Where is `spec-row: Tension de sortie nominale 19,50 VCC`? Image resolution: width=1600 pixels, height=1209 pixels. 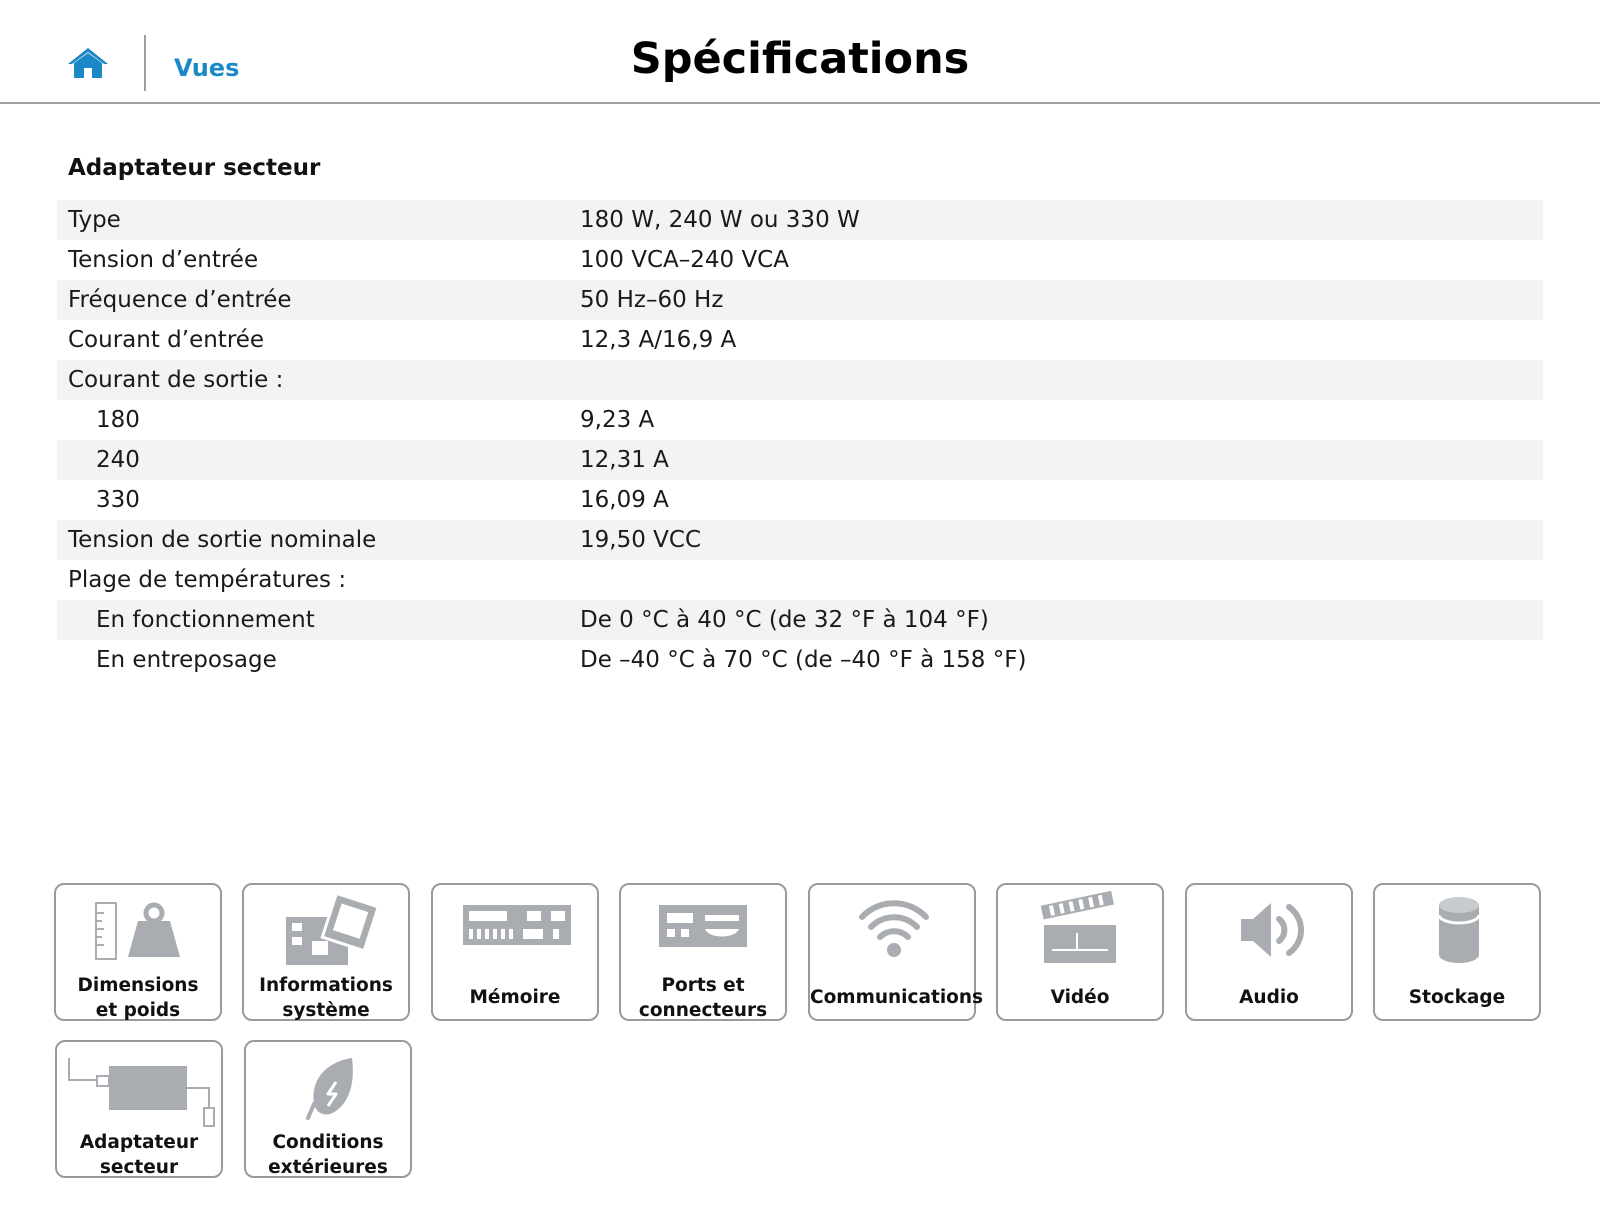
spec-row: Tension de sortie nominale 19,50 VCC is located at coordinates (800, 540).